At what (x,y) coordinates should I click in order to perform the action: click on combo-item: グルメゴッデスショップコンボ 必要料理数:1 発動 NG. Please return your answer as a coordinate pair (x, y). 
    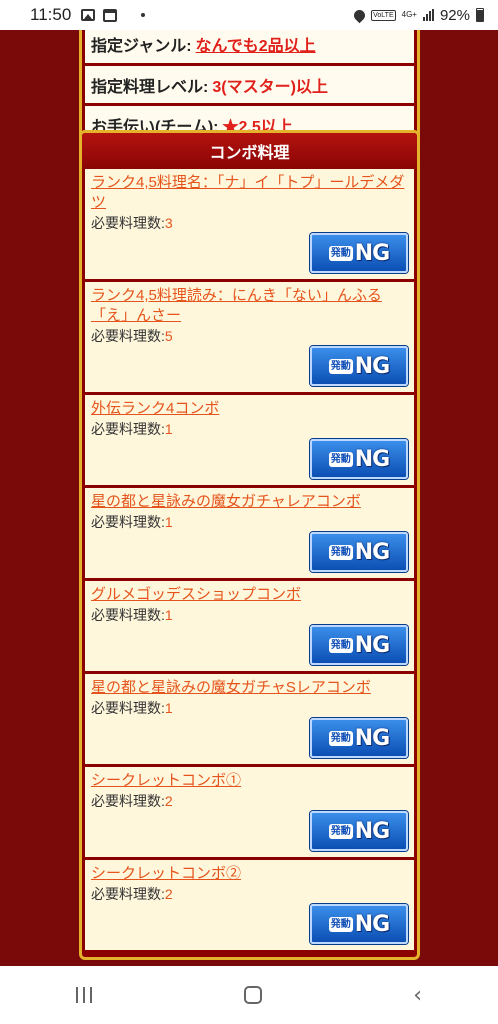
    Looking at the image, I should click on (249, 626).